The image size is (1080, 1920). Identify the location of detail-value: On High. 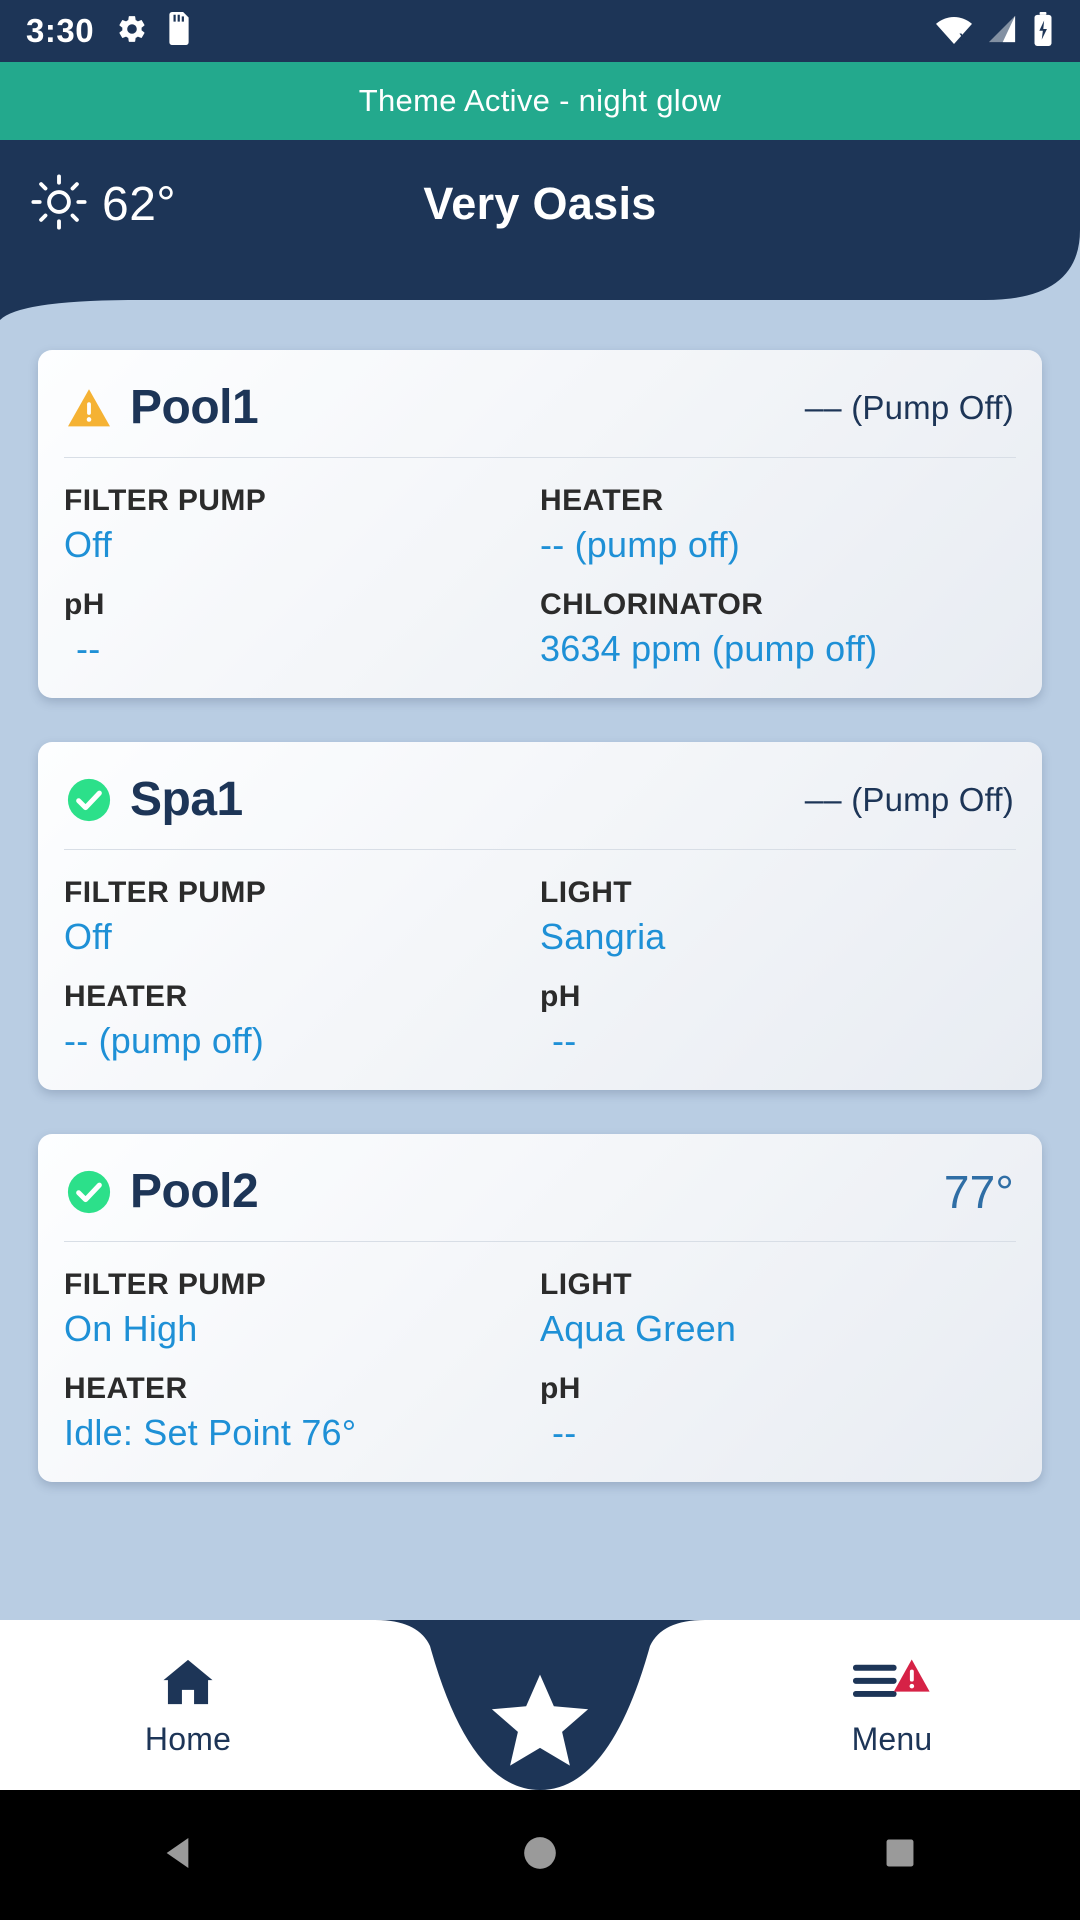
(131, 1328).